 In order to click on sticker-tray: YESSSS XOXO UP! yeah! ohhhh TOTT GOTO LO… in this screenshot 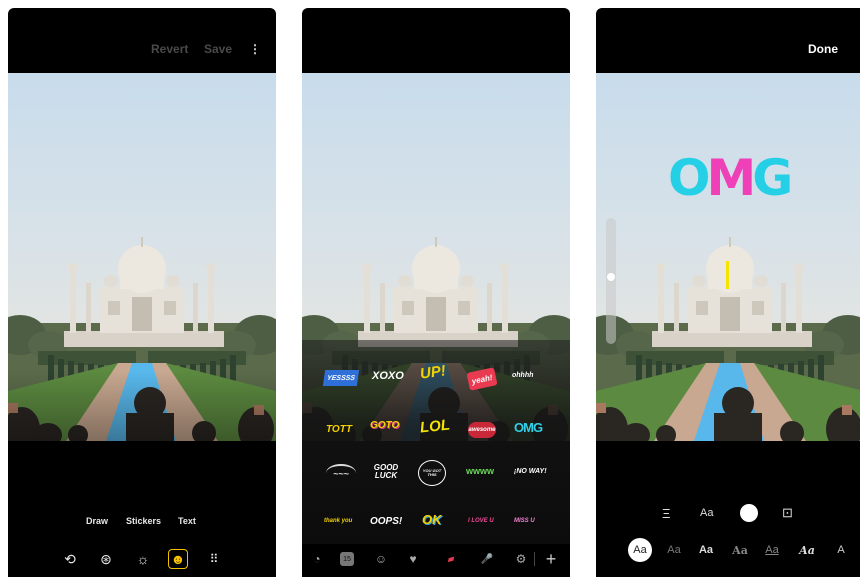, I will do `click(436, 442)`.